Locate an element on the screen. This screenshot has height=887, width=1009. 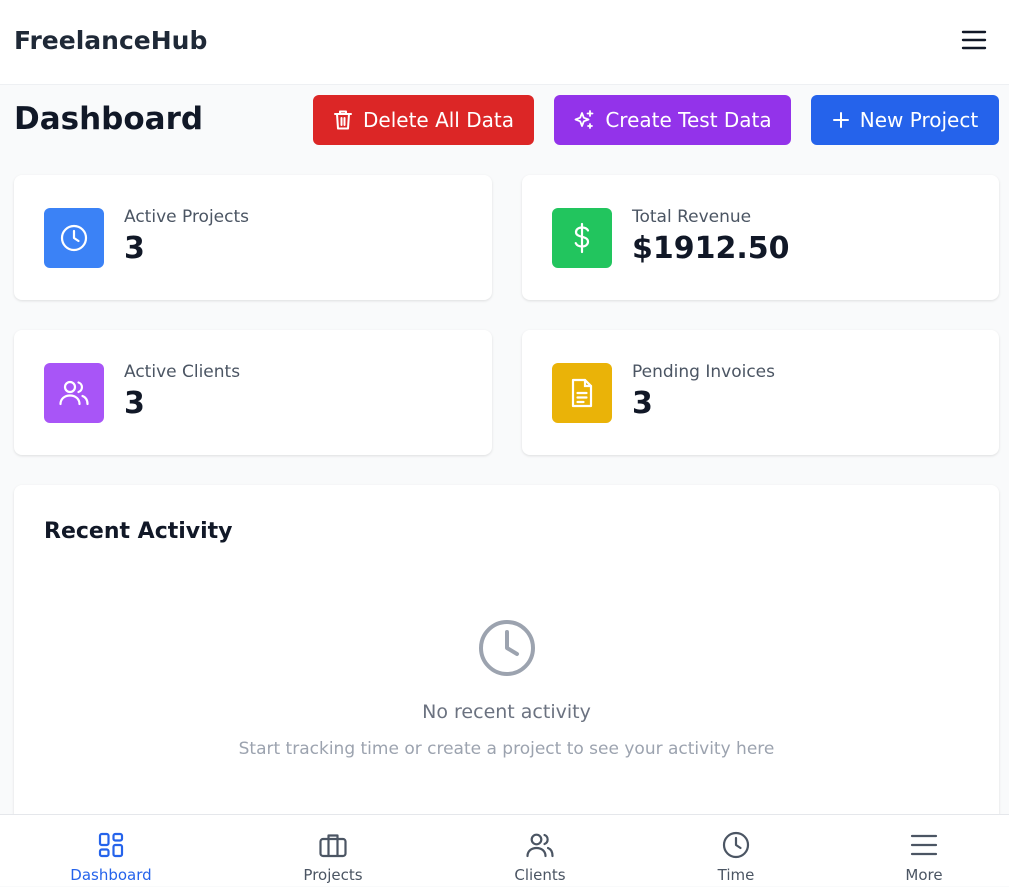
nav-label: More is located at coordinates (924, 875).